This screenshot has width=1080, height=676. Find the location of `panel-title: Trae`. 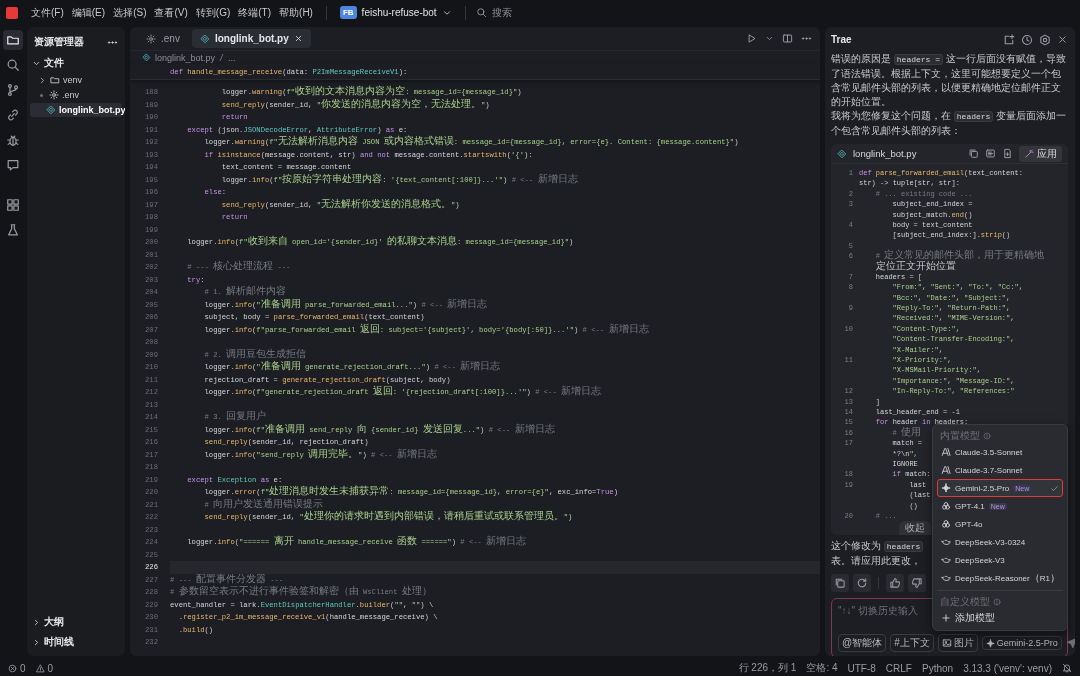

panel-title: Trae is located at coordinates (841, 39).